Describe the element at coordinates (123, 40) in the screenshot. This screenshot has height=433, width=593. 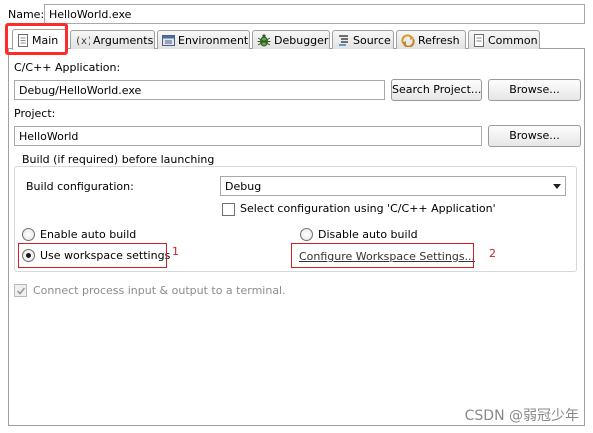
I see `tab-arguments-label: Arguments` at that location.